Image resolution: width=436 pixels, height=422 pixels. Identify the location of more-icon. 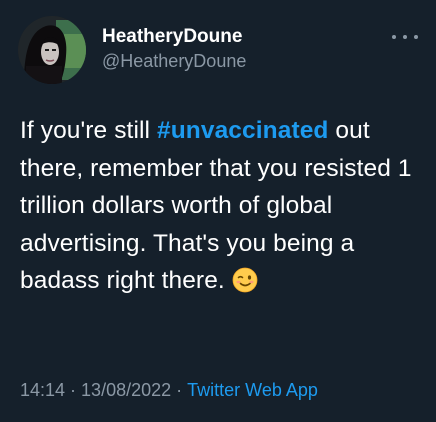
(405, 37).